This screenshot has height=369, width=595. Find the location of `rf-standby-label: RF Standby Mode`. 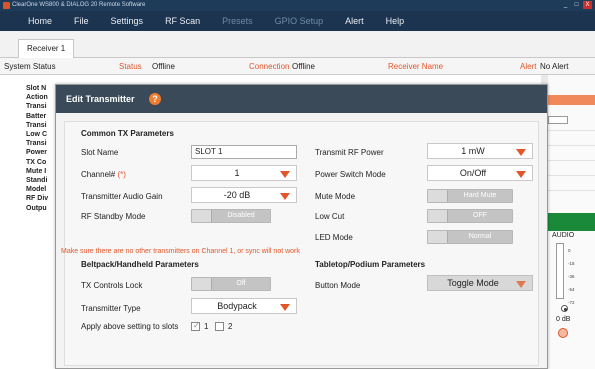

rf-standby-label: RF Standby Mode is located at coordinates (113, 216).